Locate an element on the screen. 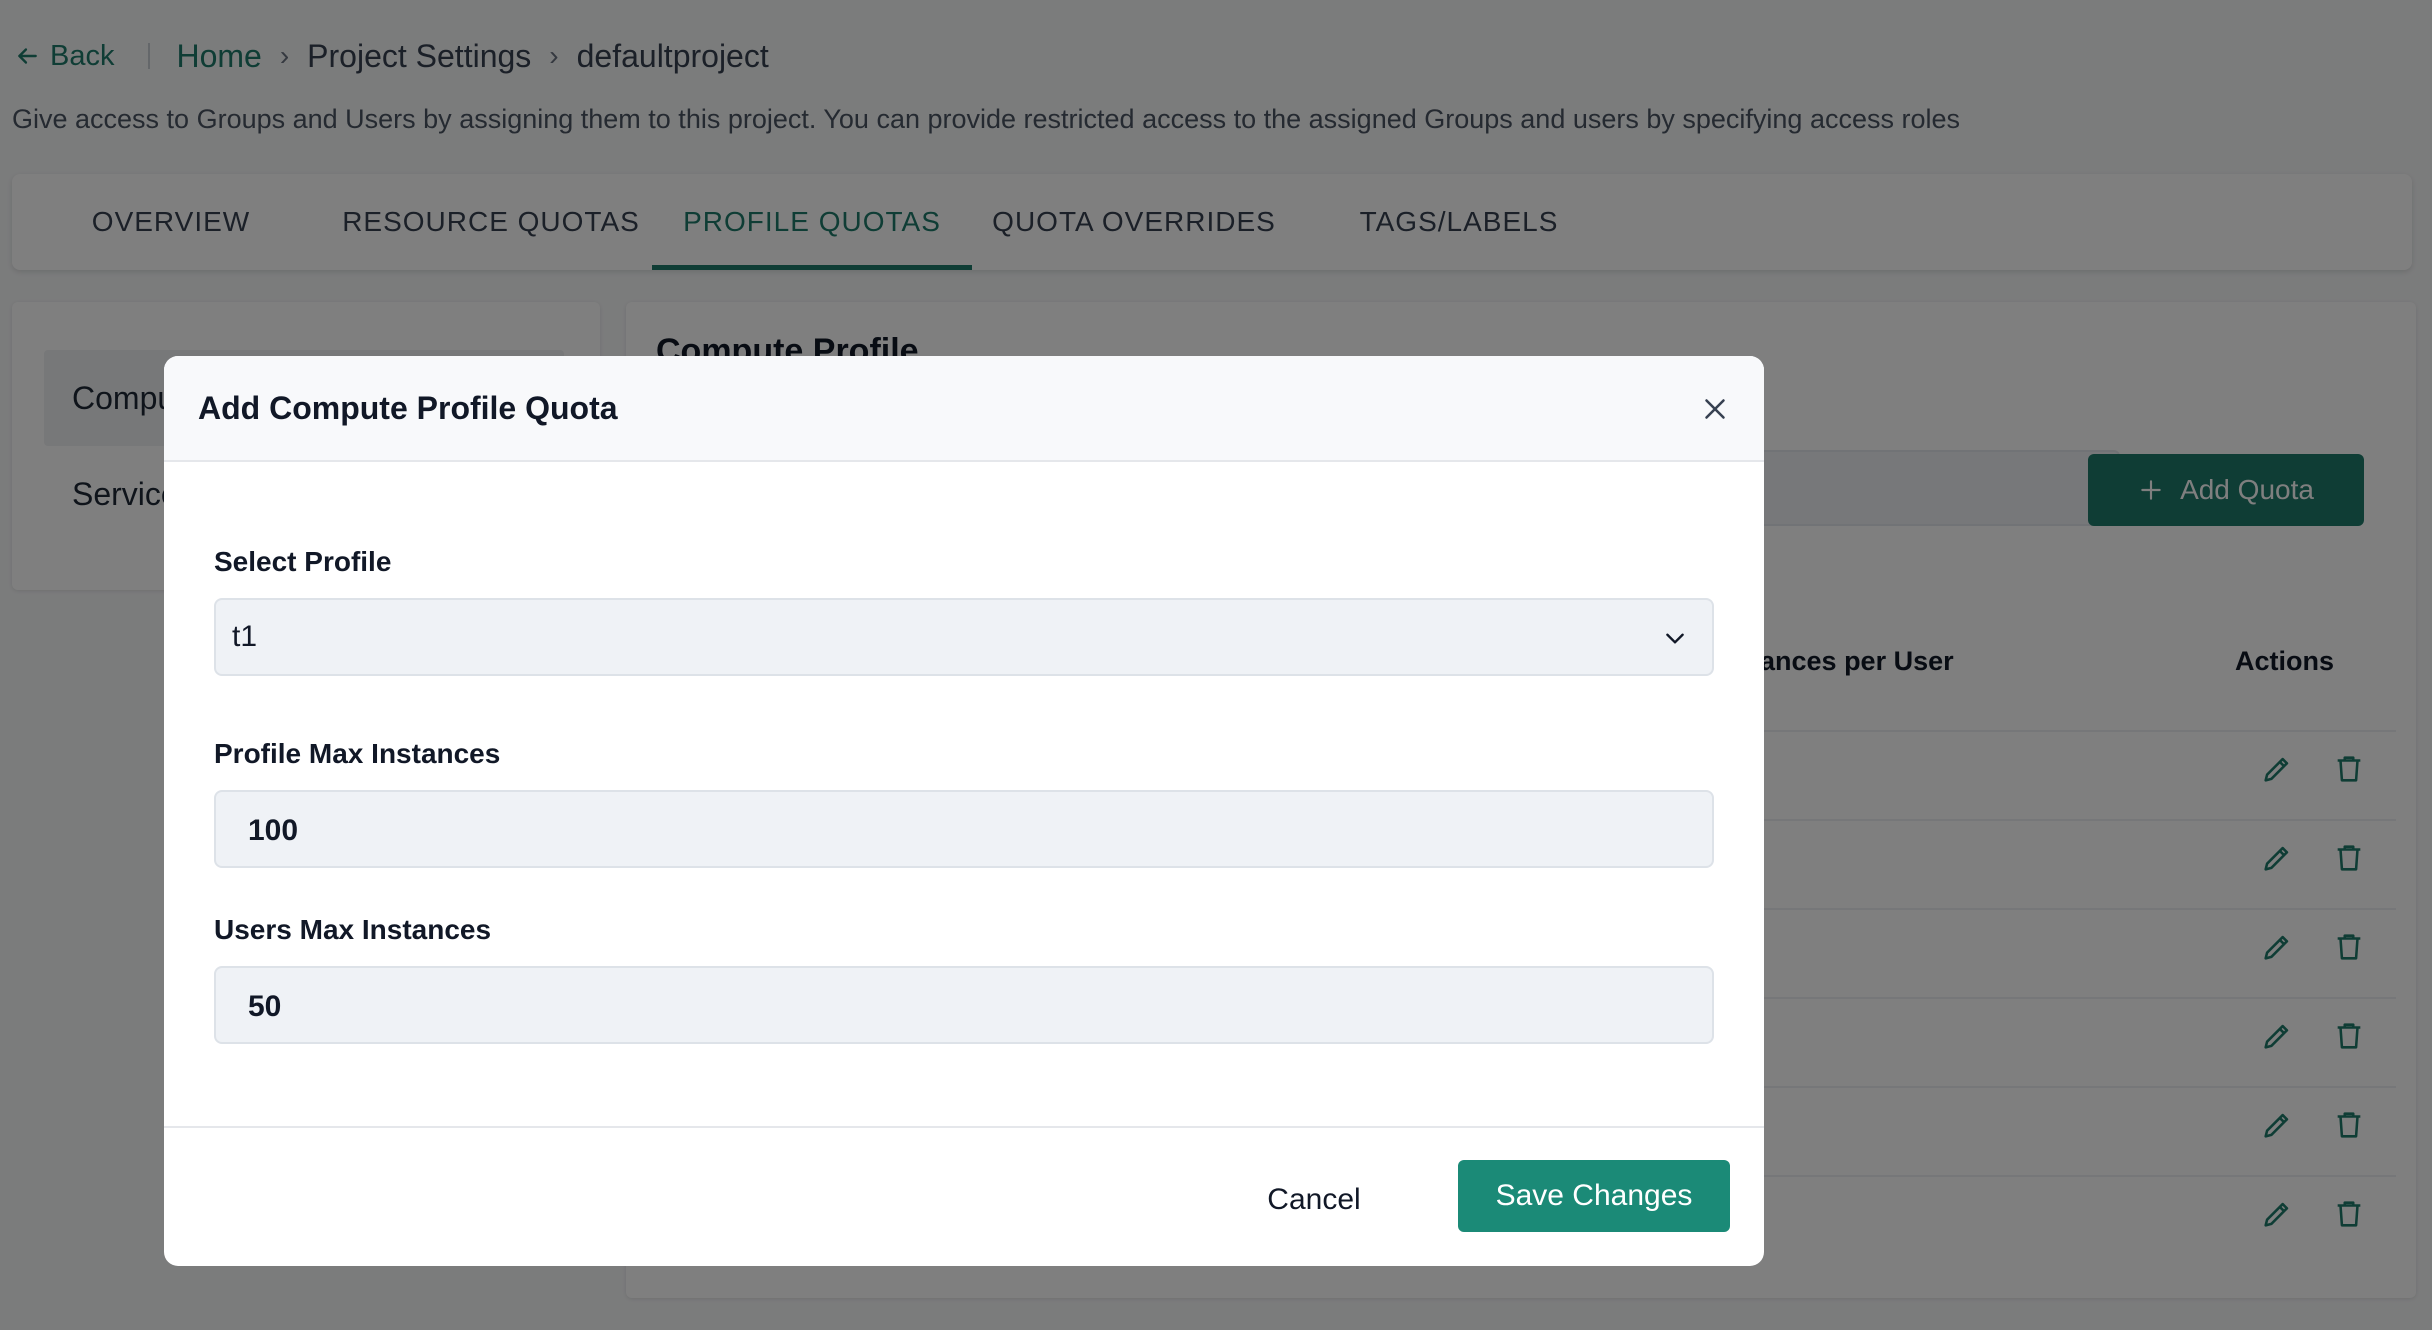  select-profile-label: Select Profile is located at coordinates (303, 561).